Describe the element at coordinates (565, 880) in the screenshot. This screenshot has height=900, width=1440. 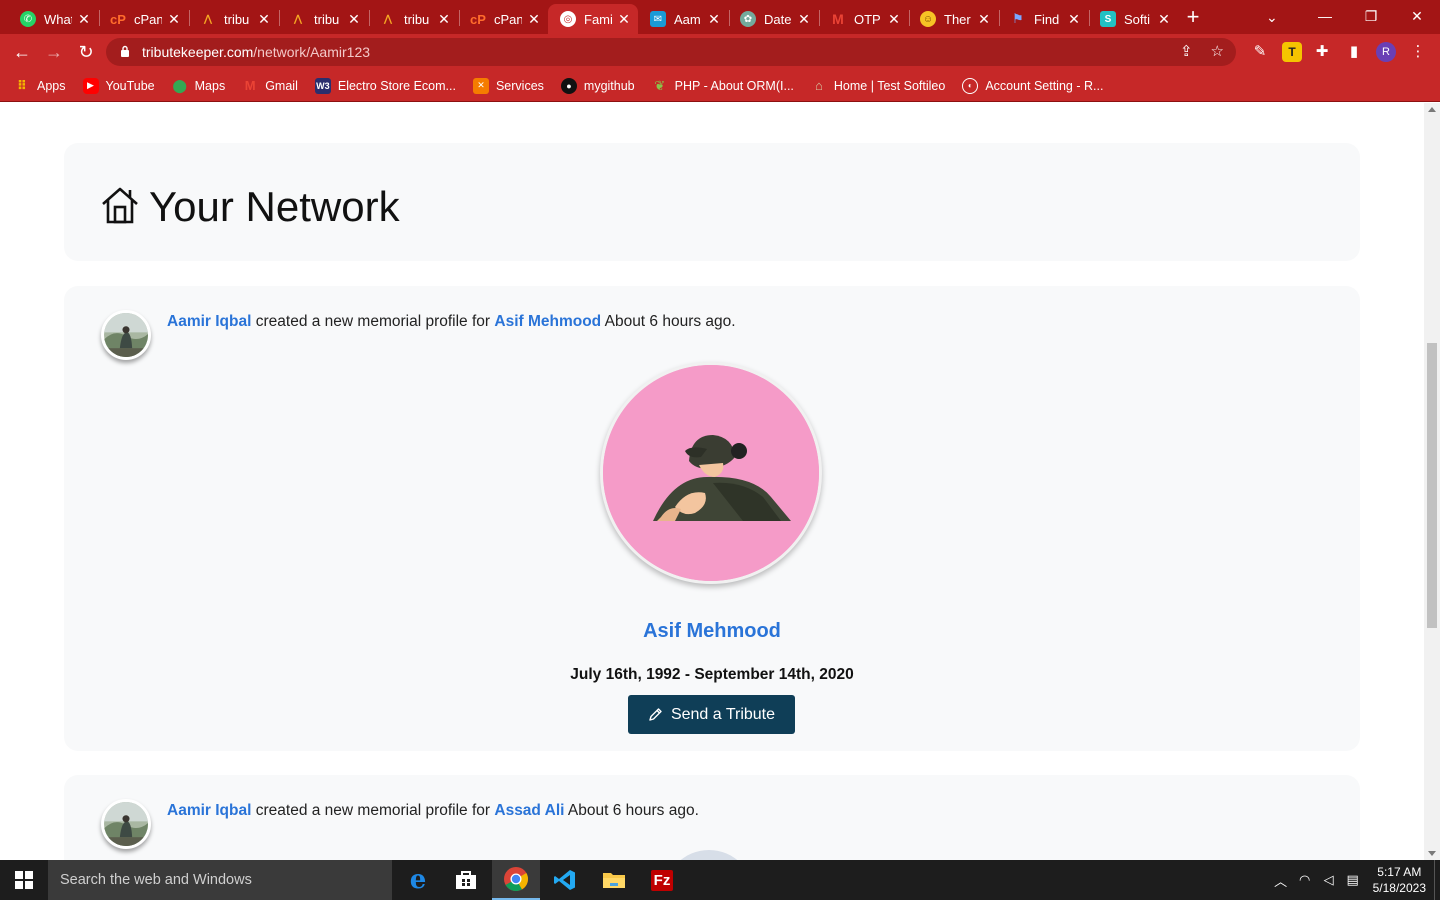
I see `vscode-icon` at that location.